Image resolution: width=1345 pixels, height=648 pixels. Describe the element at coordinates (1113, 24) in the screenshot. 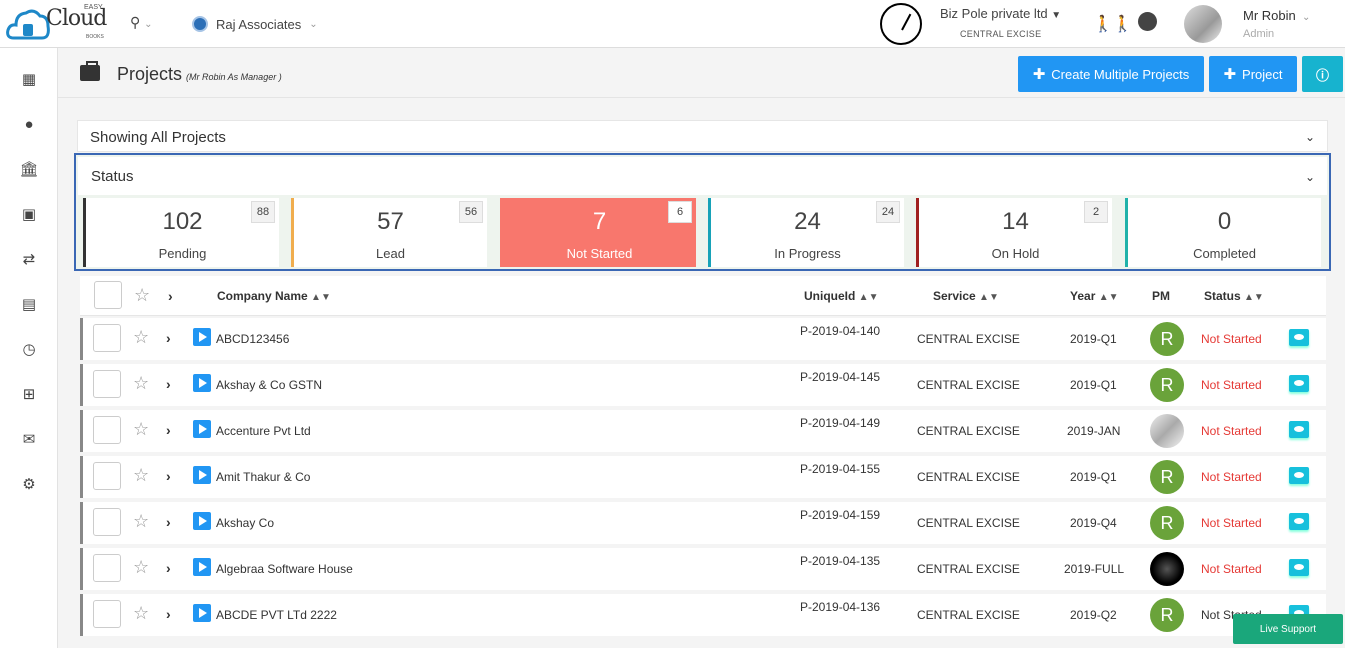

I see `team-icon: 🚶🚶` at that location.